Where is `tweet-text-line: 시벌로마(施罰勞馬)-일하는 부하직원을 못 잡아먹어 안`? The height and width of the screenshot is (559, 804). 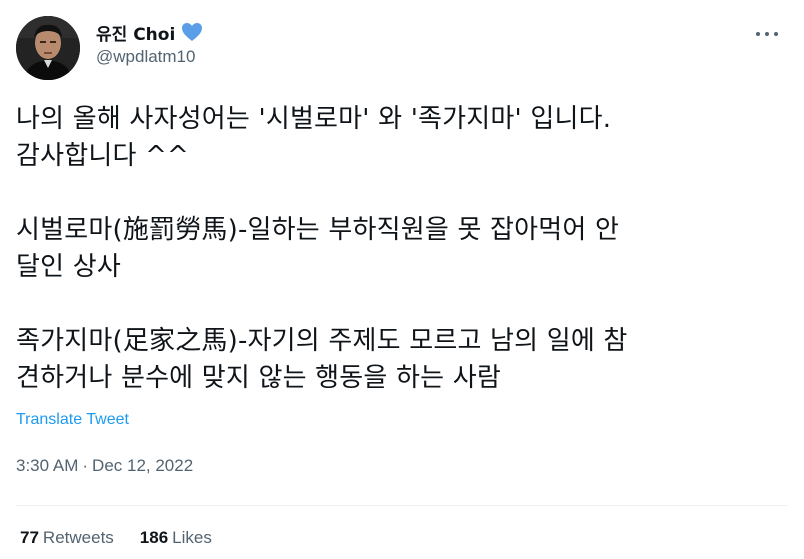 tweet-text-line: 시벌로마(施罰勞馬)-일하는 부하직원을 못 잡아먹어 안 is located at coordinates (318, 230).